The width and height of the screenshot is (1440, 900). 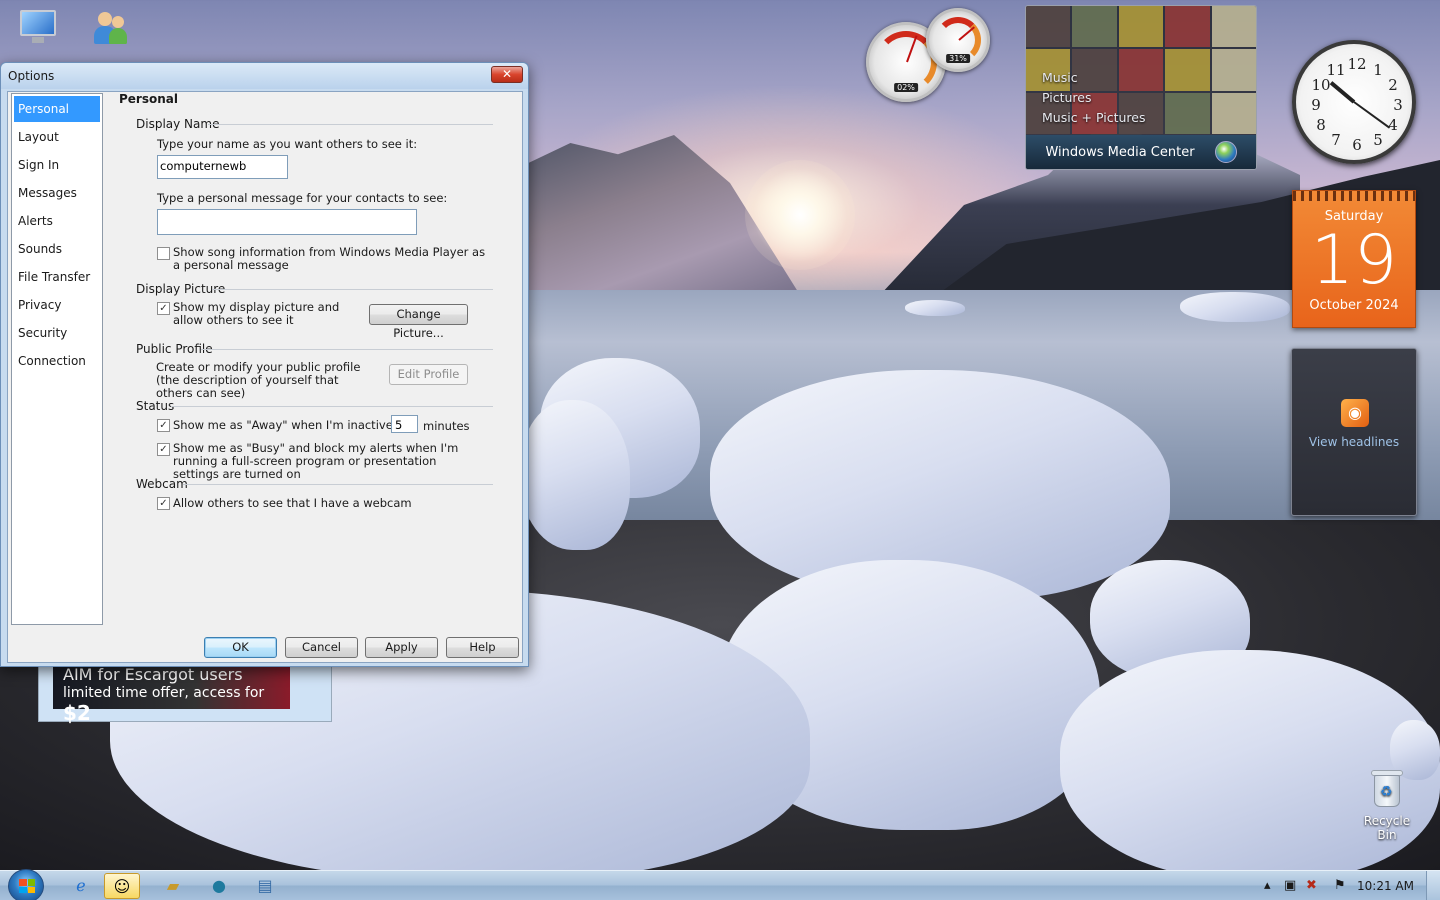 I want to click on calendar-gadget: Saturday 19 October 2024, so click(x=1354, y=259).